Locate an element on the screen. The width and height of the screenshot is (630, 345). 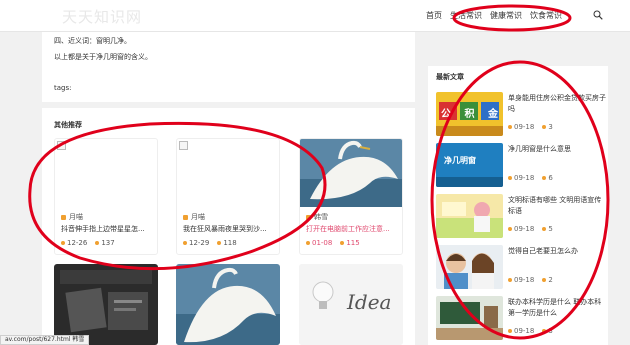
sidebar-item-title: 觉得自己老要丑怎么办 is located at coordinates (558, 251).